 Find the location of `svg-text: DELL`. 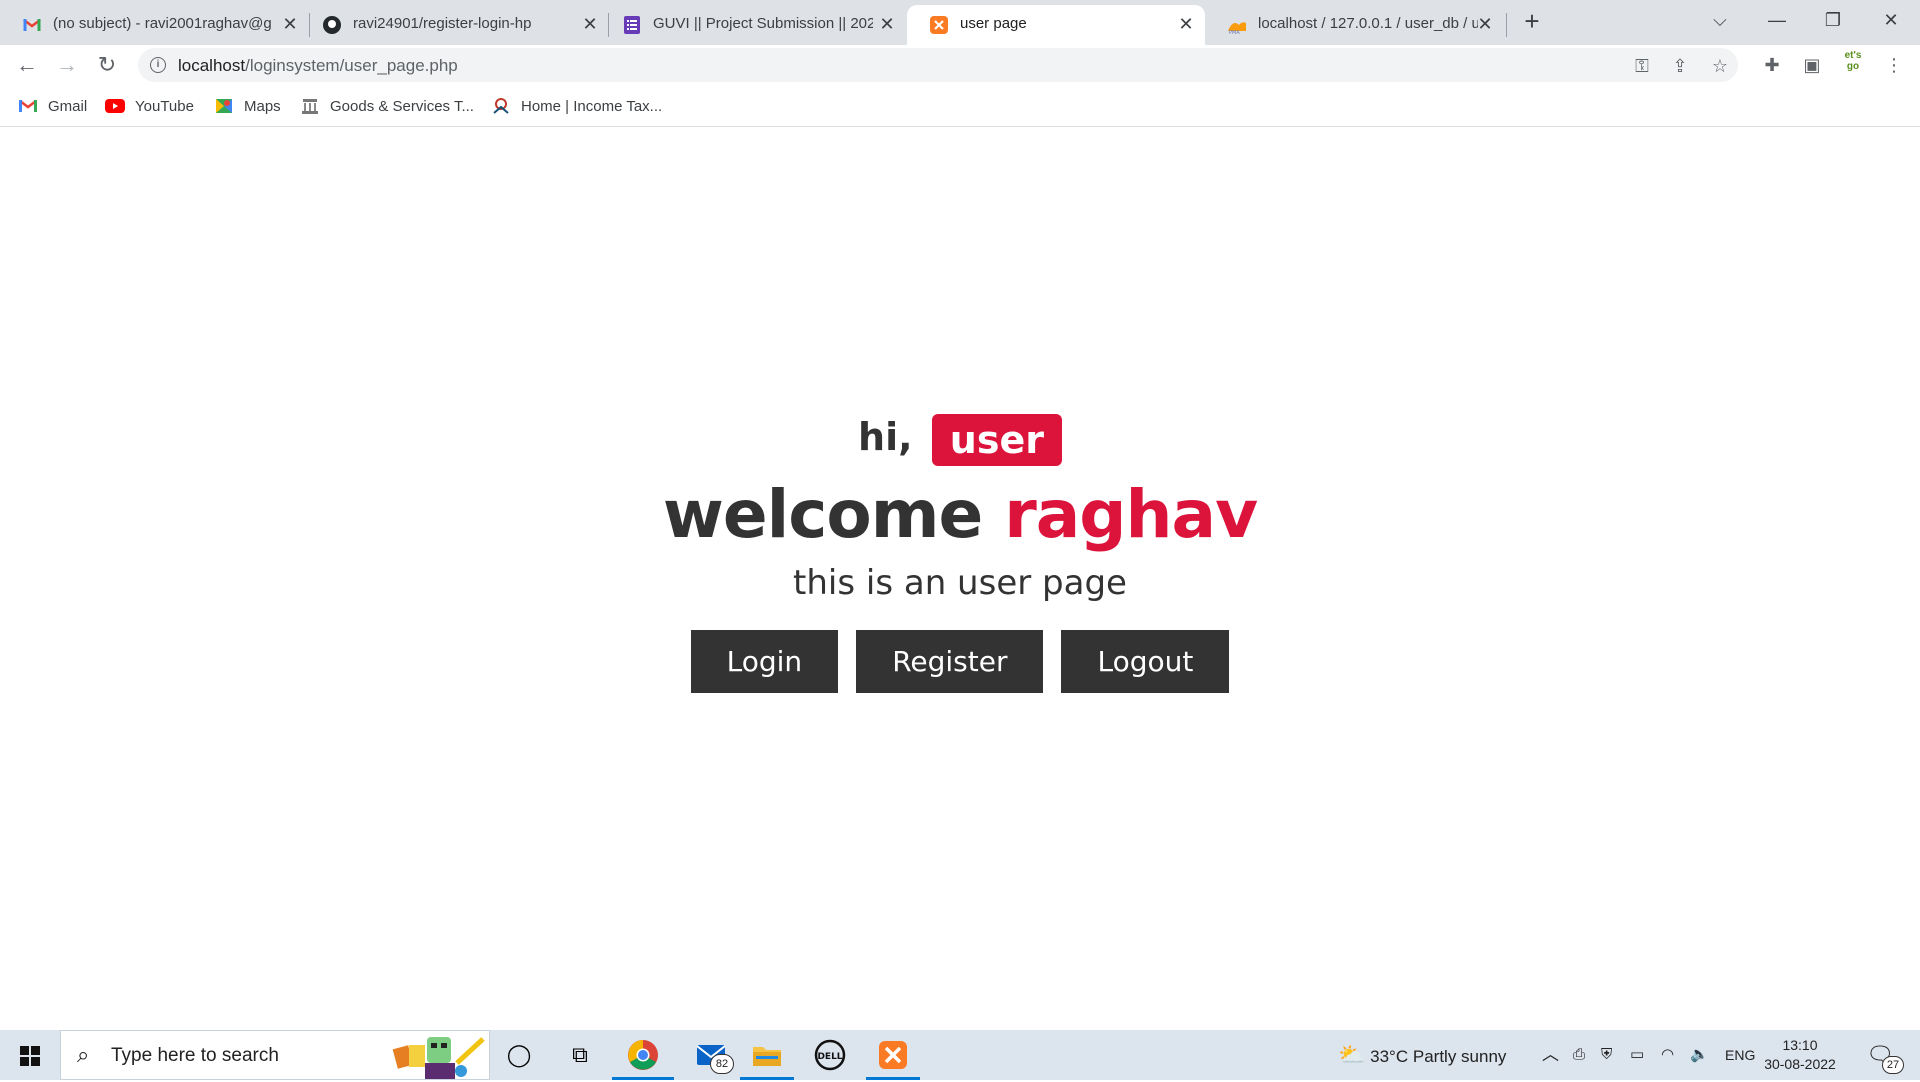

svg-text: DELL is located at coordinates (829, 1057).